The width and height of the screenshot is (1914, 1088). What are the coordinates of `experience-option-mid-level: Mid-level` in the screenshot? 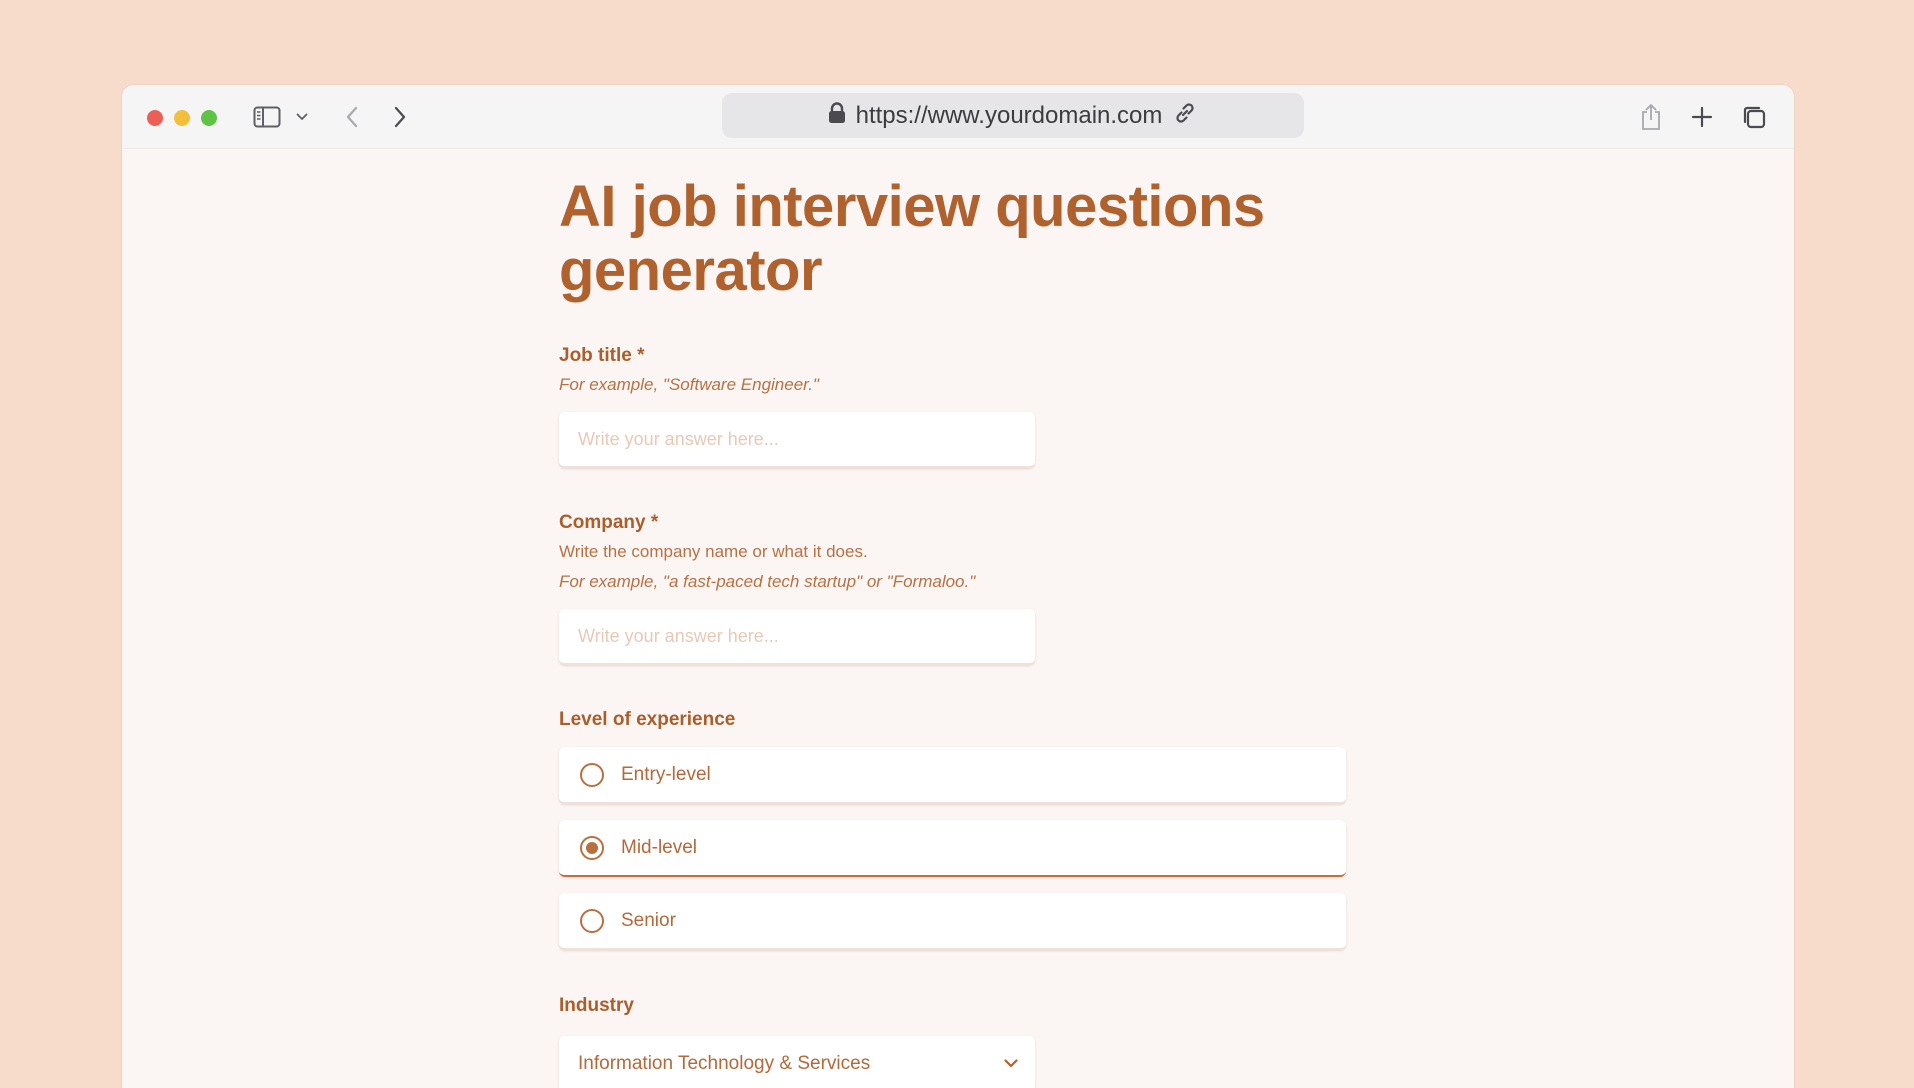 It's located at (952, 848).